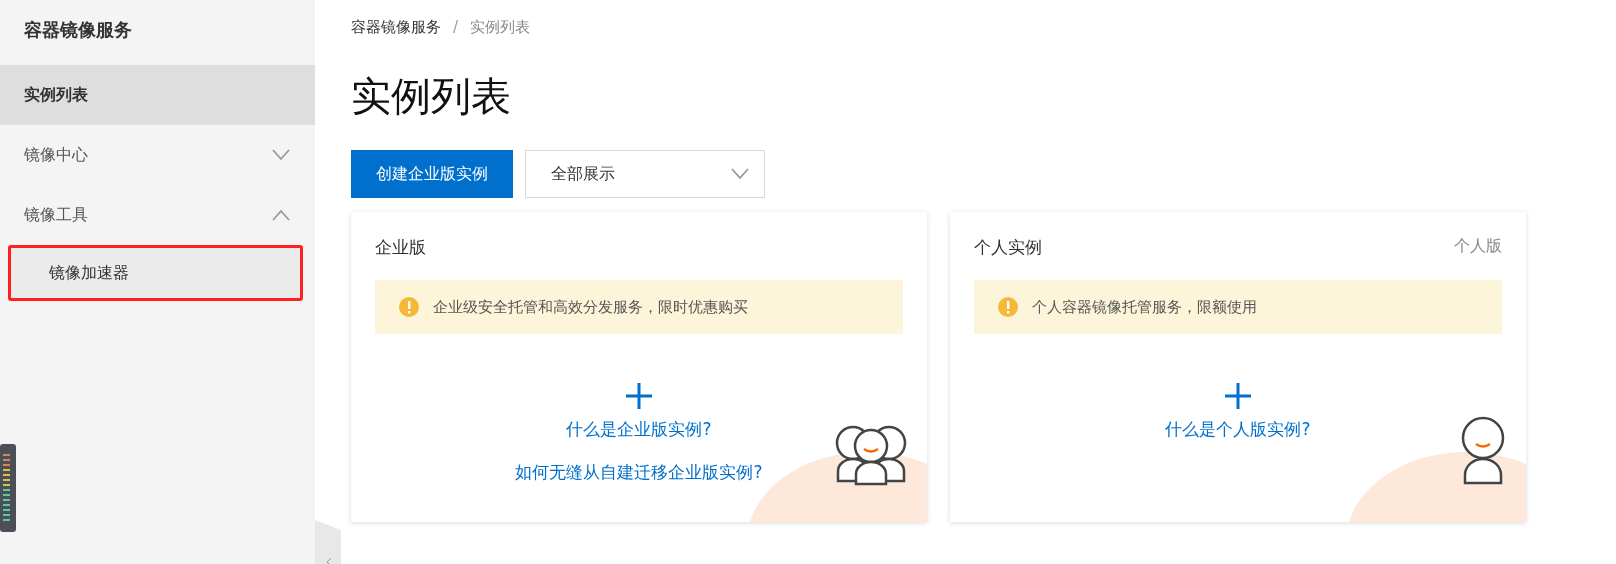 The width and height of the screenshot is (1616, 564). What do you see at coordinates (1238, 429) in the screenshot?
I see `help-link: 什么是个人版实例?` at bounding box center [1238, 429].